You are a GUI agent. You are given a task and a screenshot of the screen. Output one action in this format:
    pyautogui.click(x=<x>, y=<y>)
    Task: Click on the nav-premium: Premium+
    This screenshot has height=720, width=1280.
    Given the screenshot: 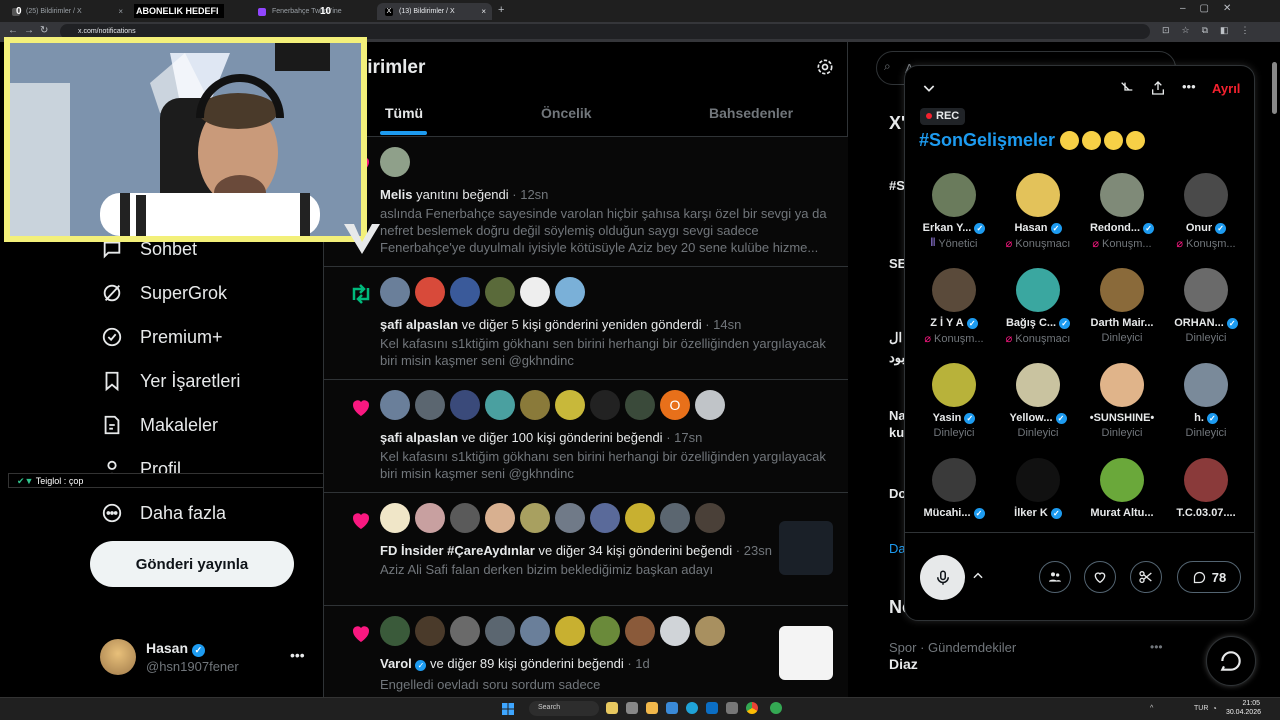 What is the action you would take?
    pyautogui.click(x=161, y=337)
    